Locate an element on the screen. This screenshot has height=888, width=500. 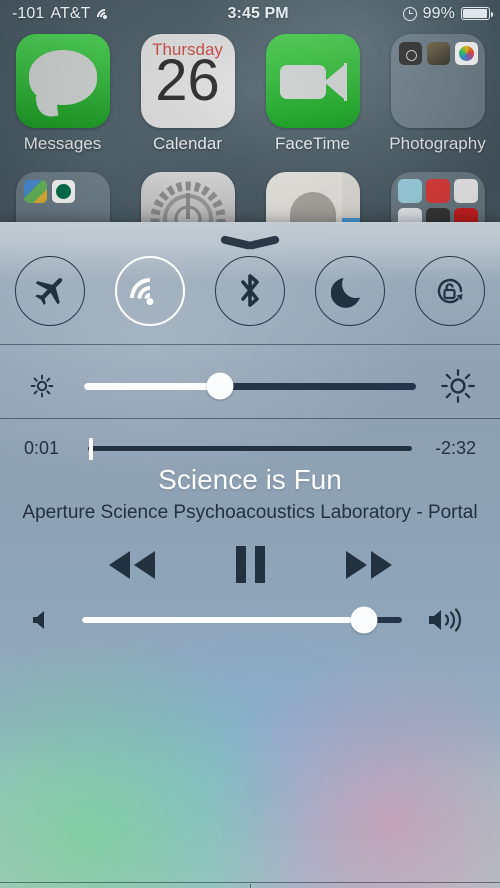
status-bar-right: 99% is located at coordinates (451, 13).